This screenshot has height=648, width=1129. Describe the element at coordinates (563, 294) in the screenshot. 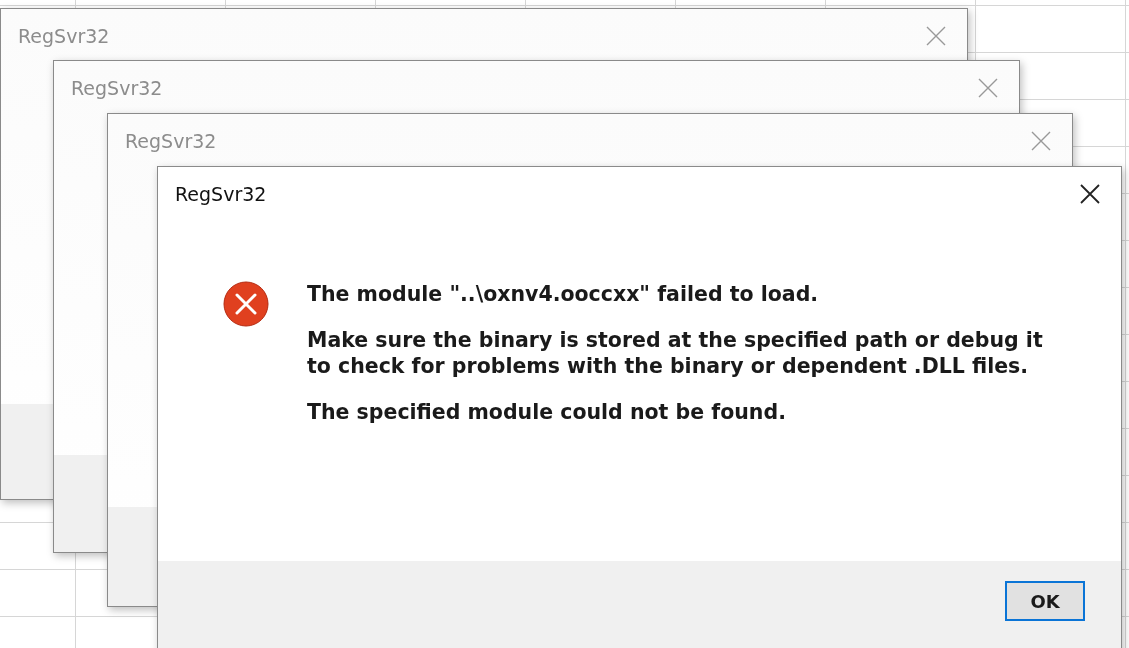

I see `message-text: The module "..\oxnv4.ooccxx" failed to load.` at that location.